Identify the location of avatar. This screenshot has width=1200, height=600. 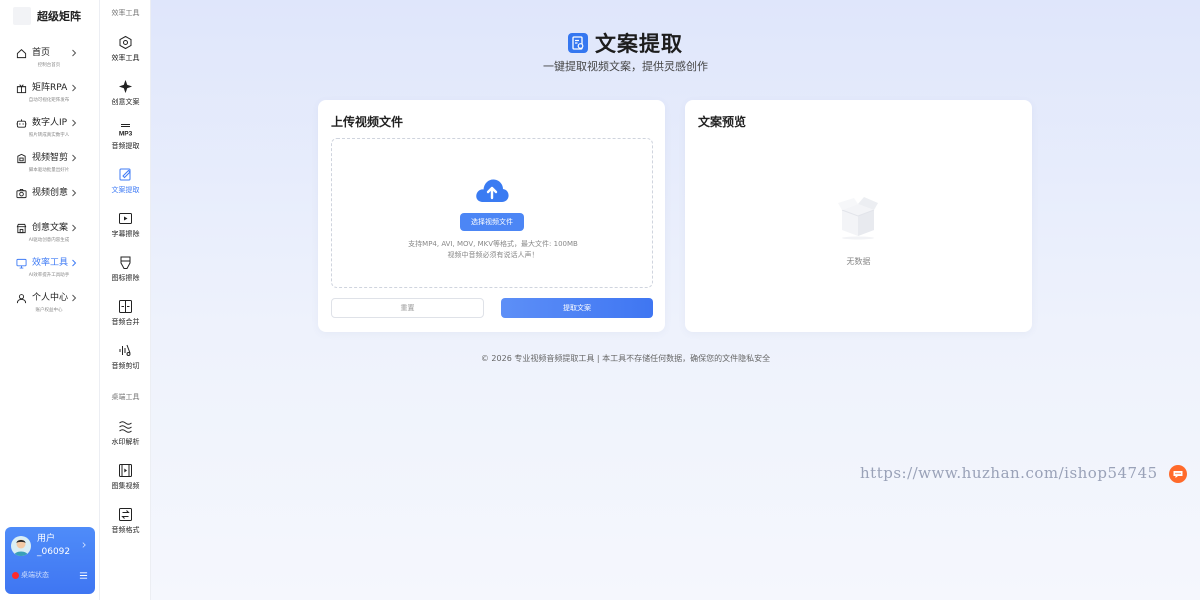
(21, 546).